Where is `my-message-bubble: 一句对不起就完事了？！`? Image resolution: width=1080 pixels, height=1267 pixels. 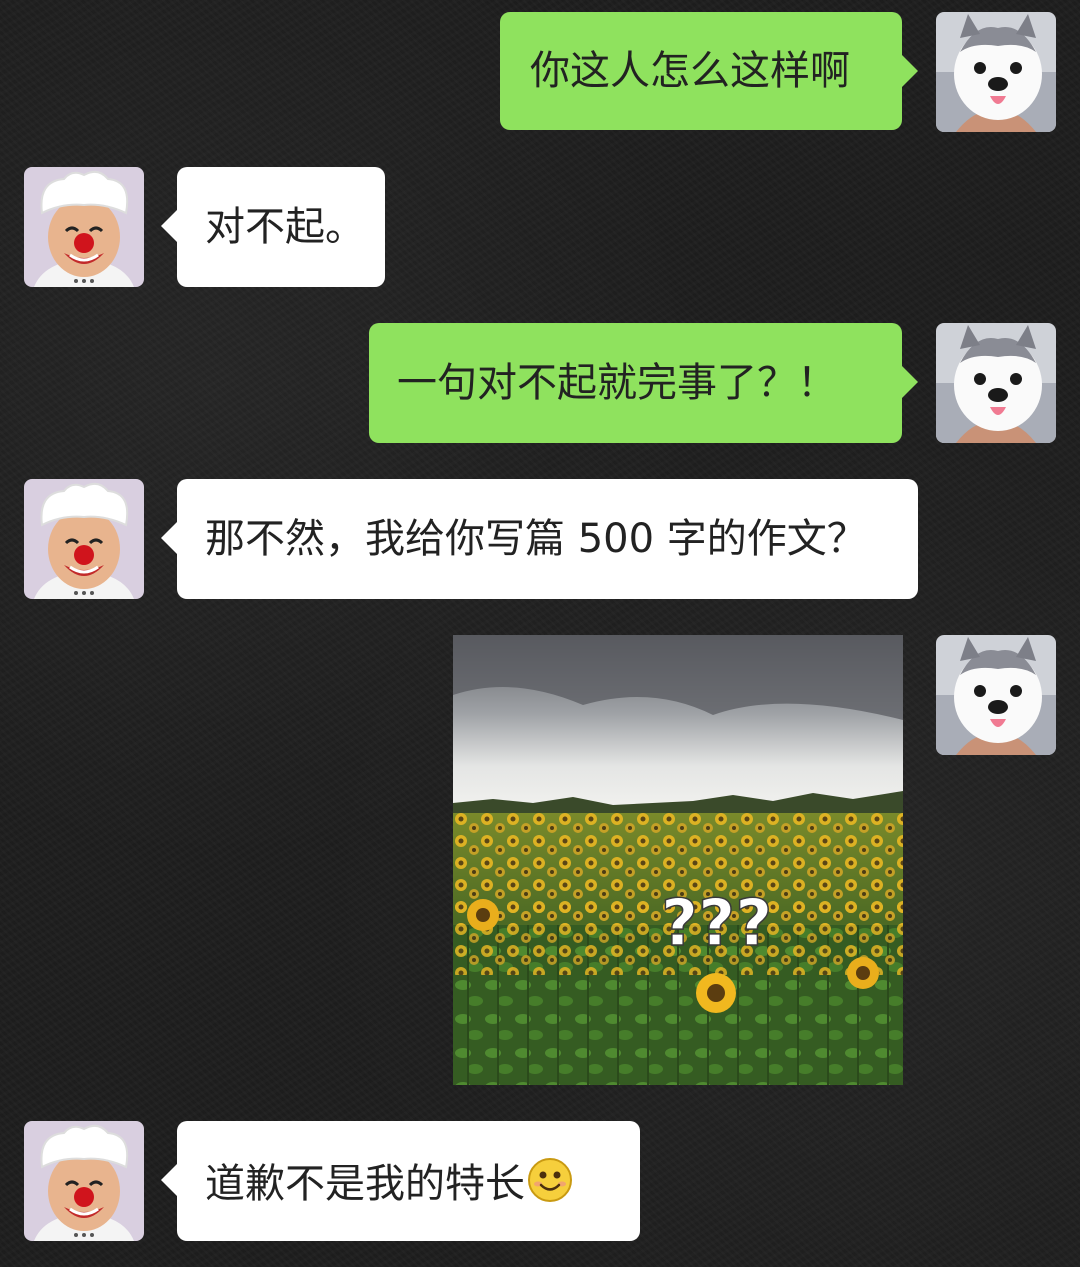
my-message-bubble: 一句对不起就完事了？！ is located at coordinates (643, 383).